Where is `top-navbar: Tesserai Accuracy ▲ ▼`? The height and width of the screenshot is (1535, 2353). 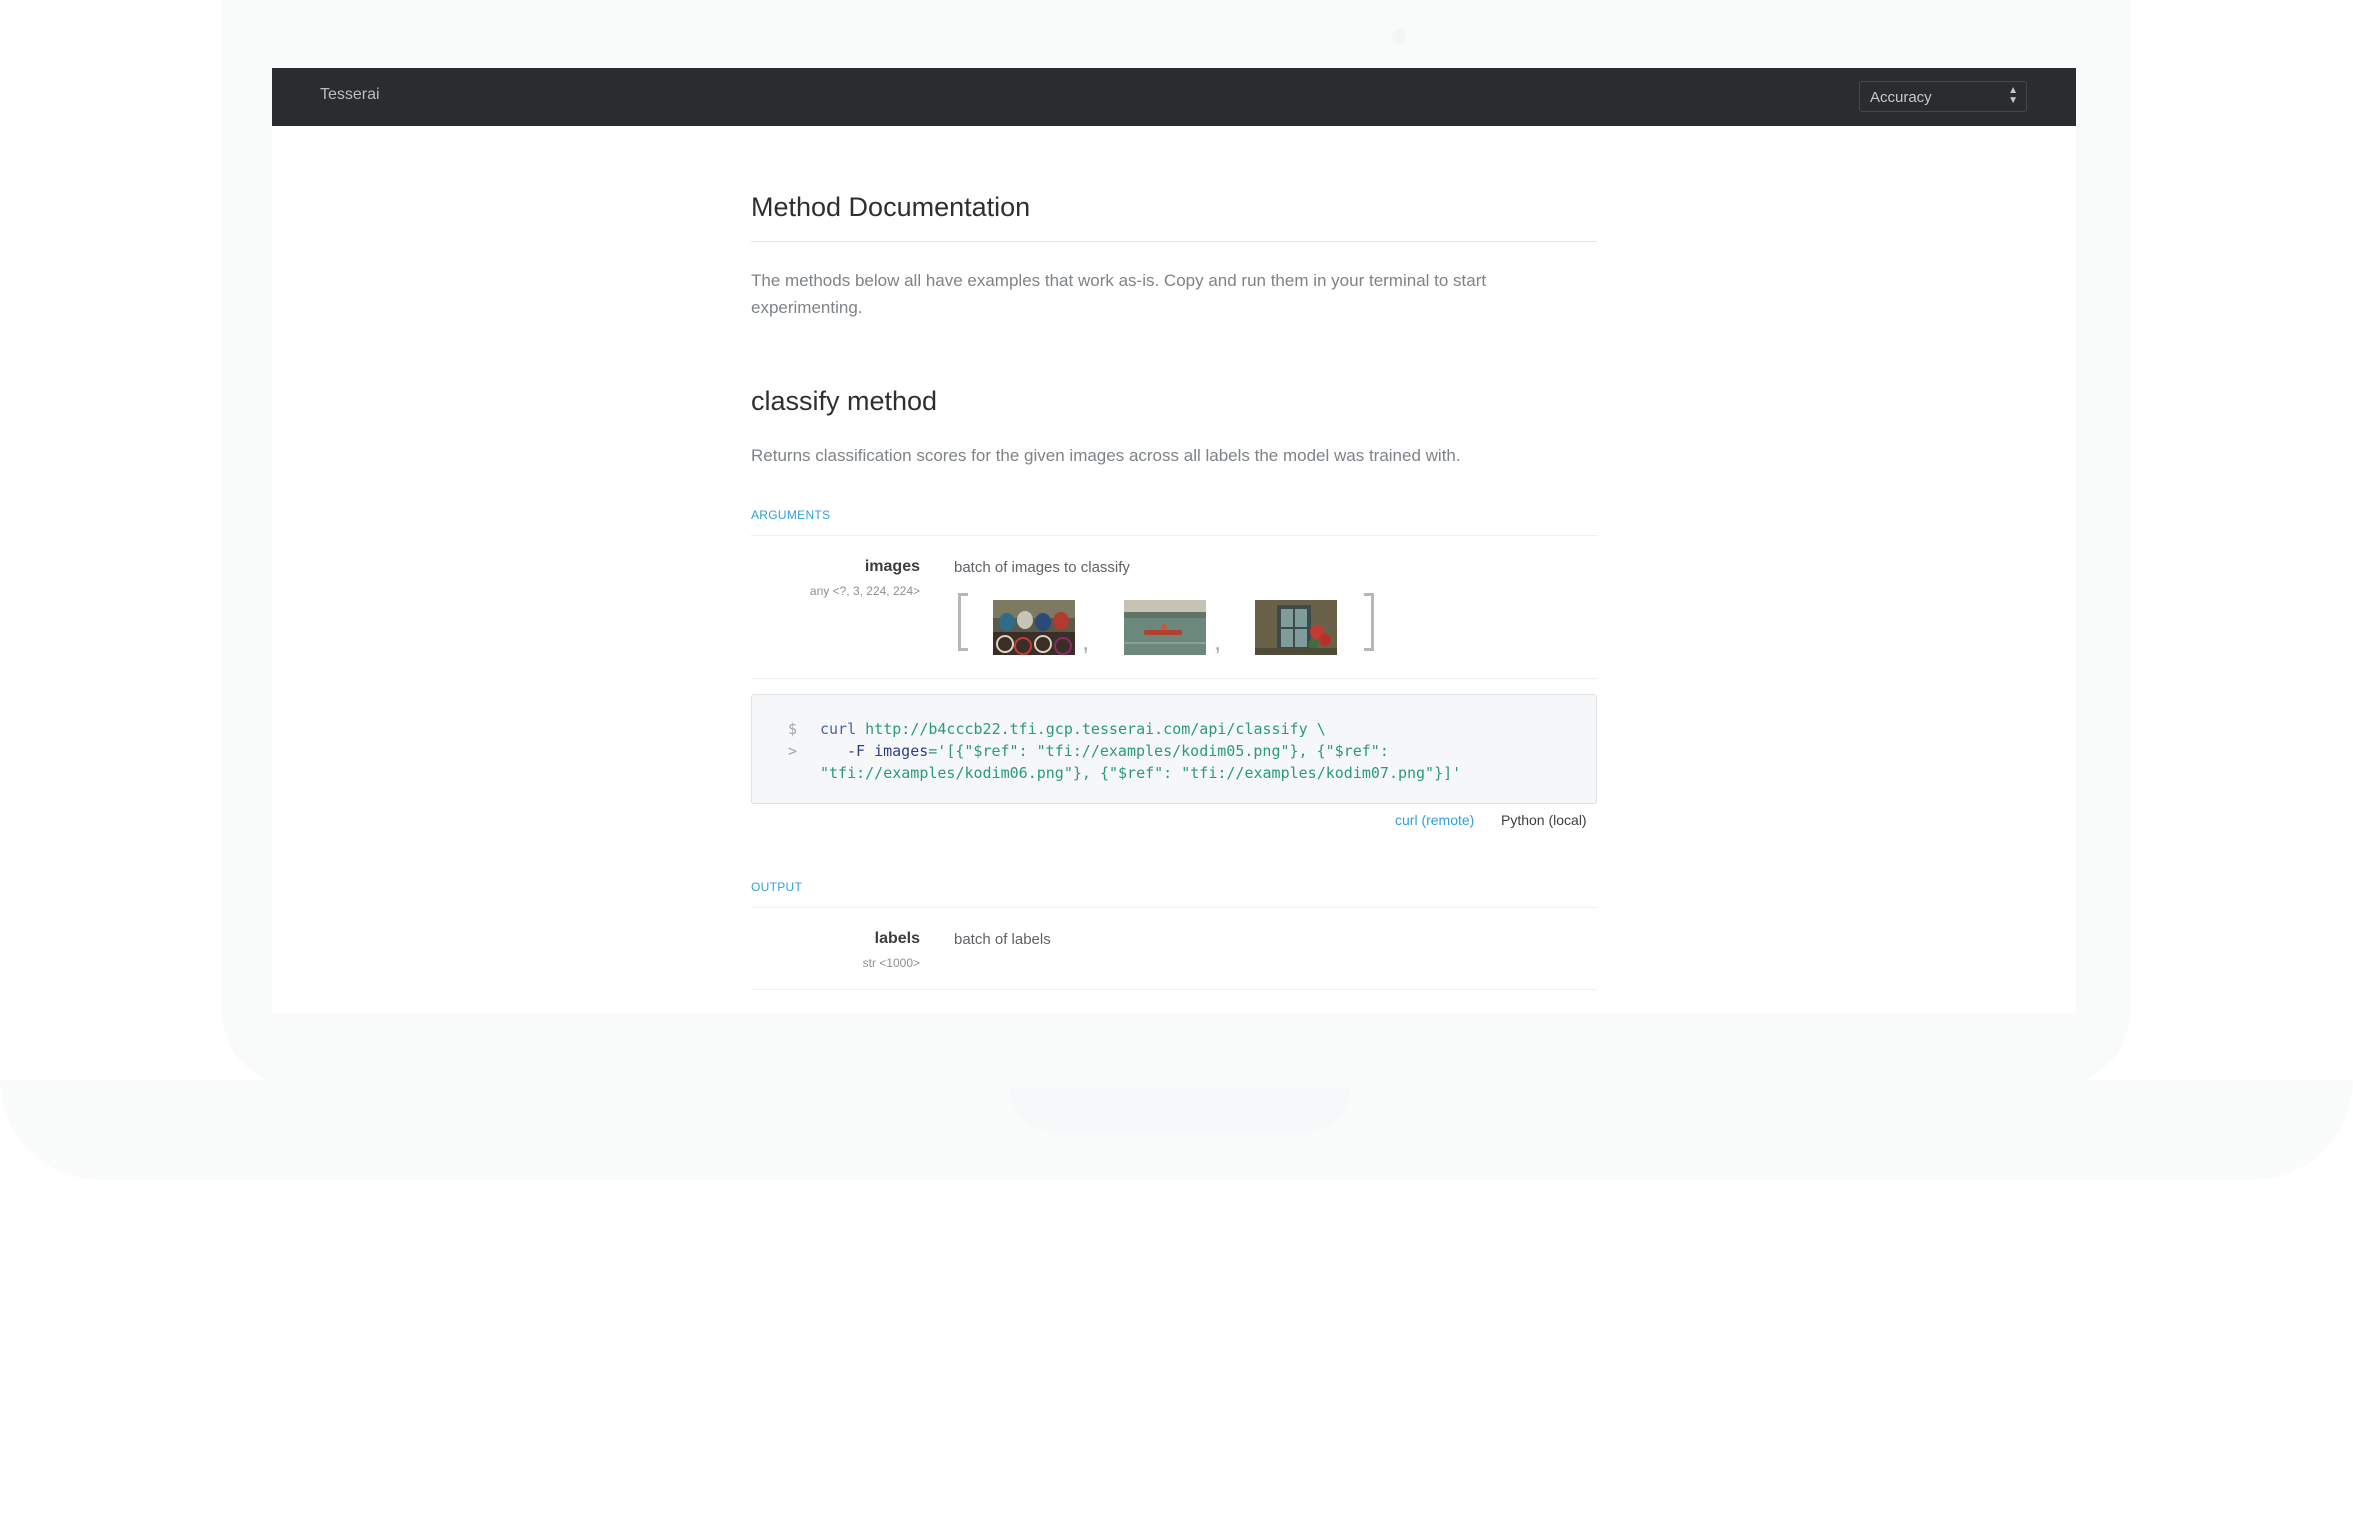 top-navbar: Tesserai Accuracy ▲ ▼ is located at coordinates (1174, 97).